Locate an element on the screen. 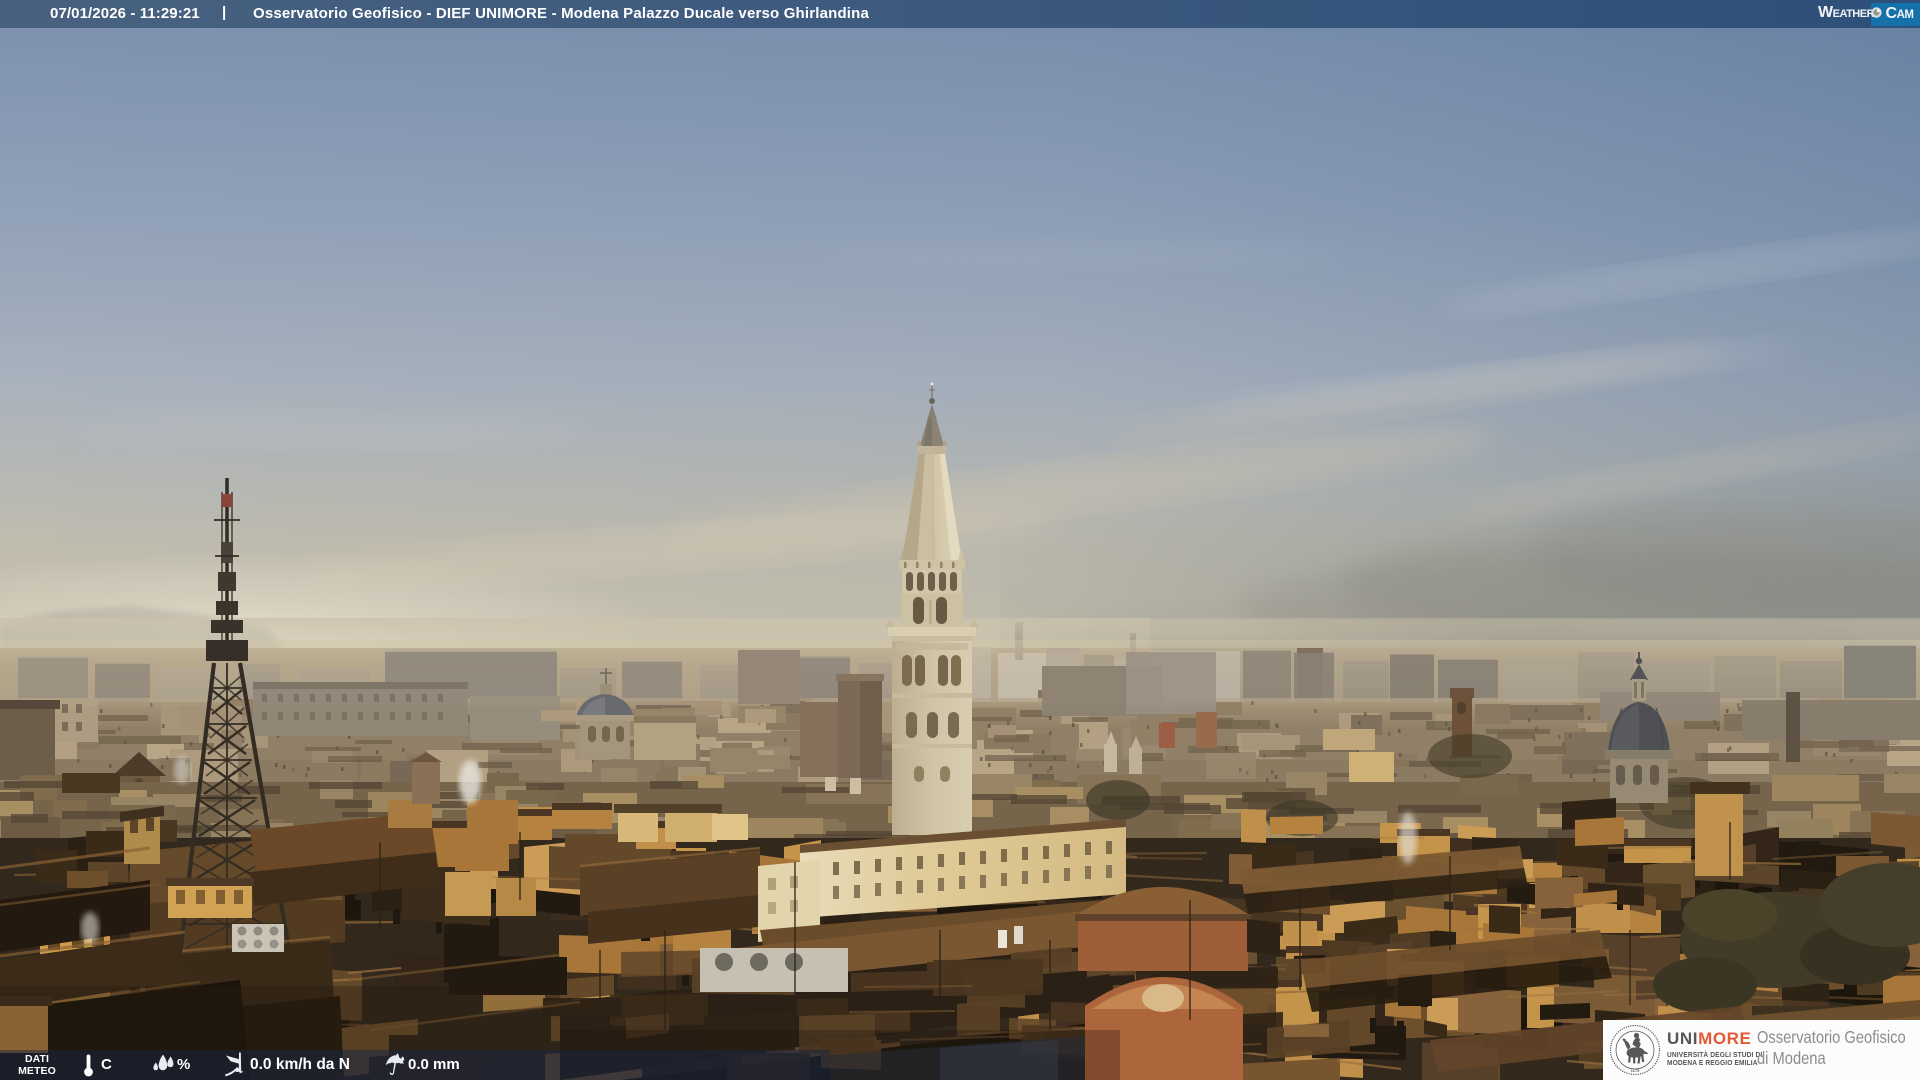 Image resolution: width=1920 pixels, height=1080 pixels. svg-text: 1175 is located at coordinates (1635, 1070).